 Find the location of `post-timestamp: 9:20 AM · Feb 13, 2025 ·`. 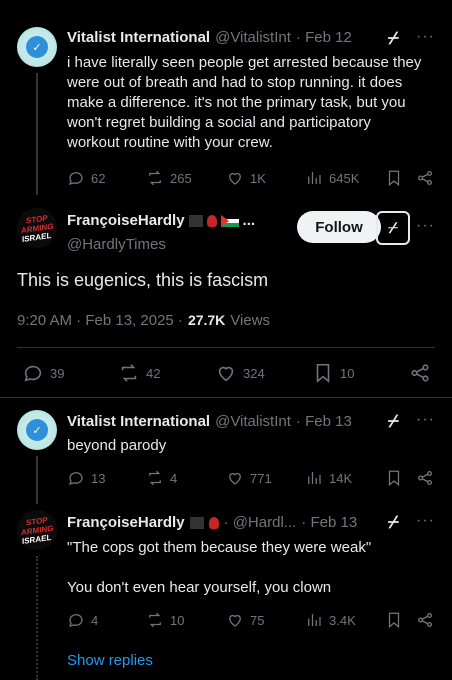

post-timestamp: 9:20 AM · Feb 13, 2025 · is located at coordinates (100, 320).